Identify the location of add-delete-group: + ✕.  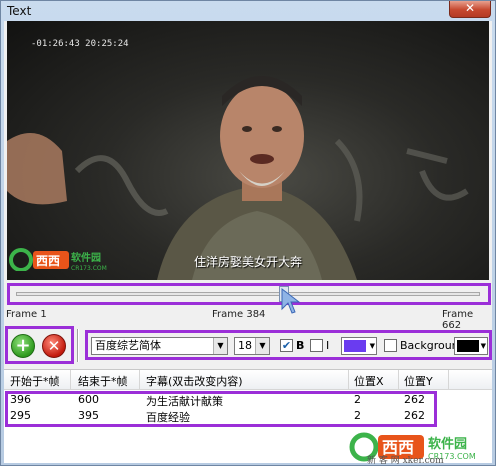
(39, 345).